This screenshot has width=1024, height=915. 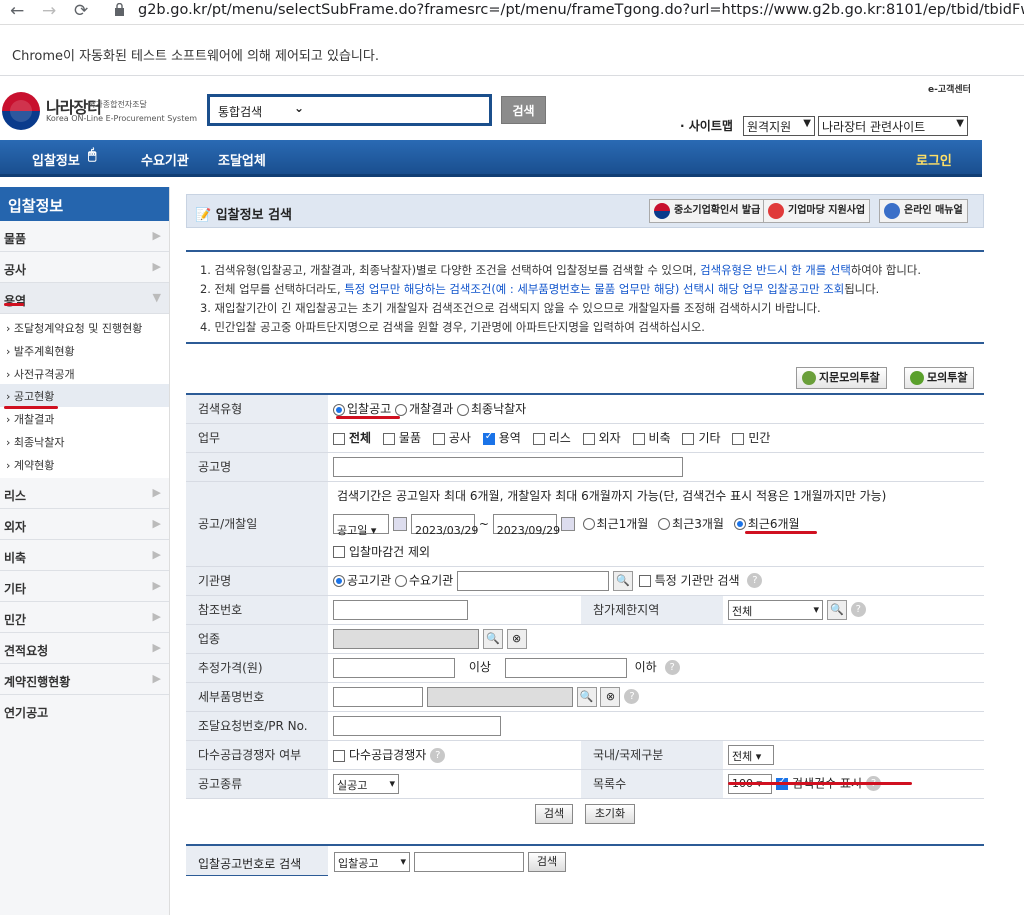 What do you see at coordinates (547, 862) in the screenshot?
I see `bid-number-search-button: 검색` at bounding box center [547, 862].